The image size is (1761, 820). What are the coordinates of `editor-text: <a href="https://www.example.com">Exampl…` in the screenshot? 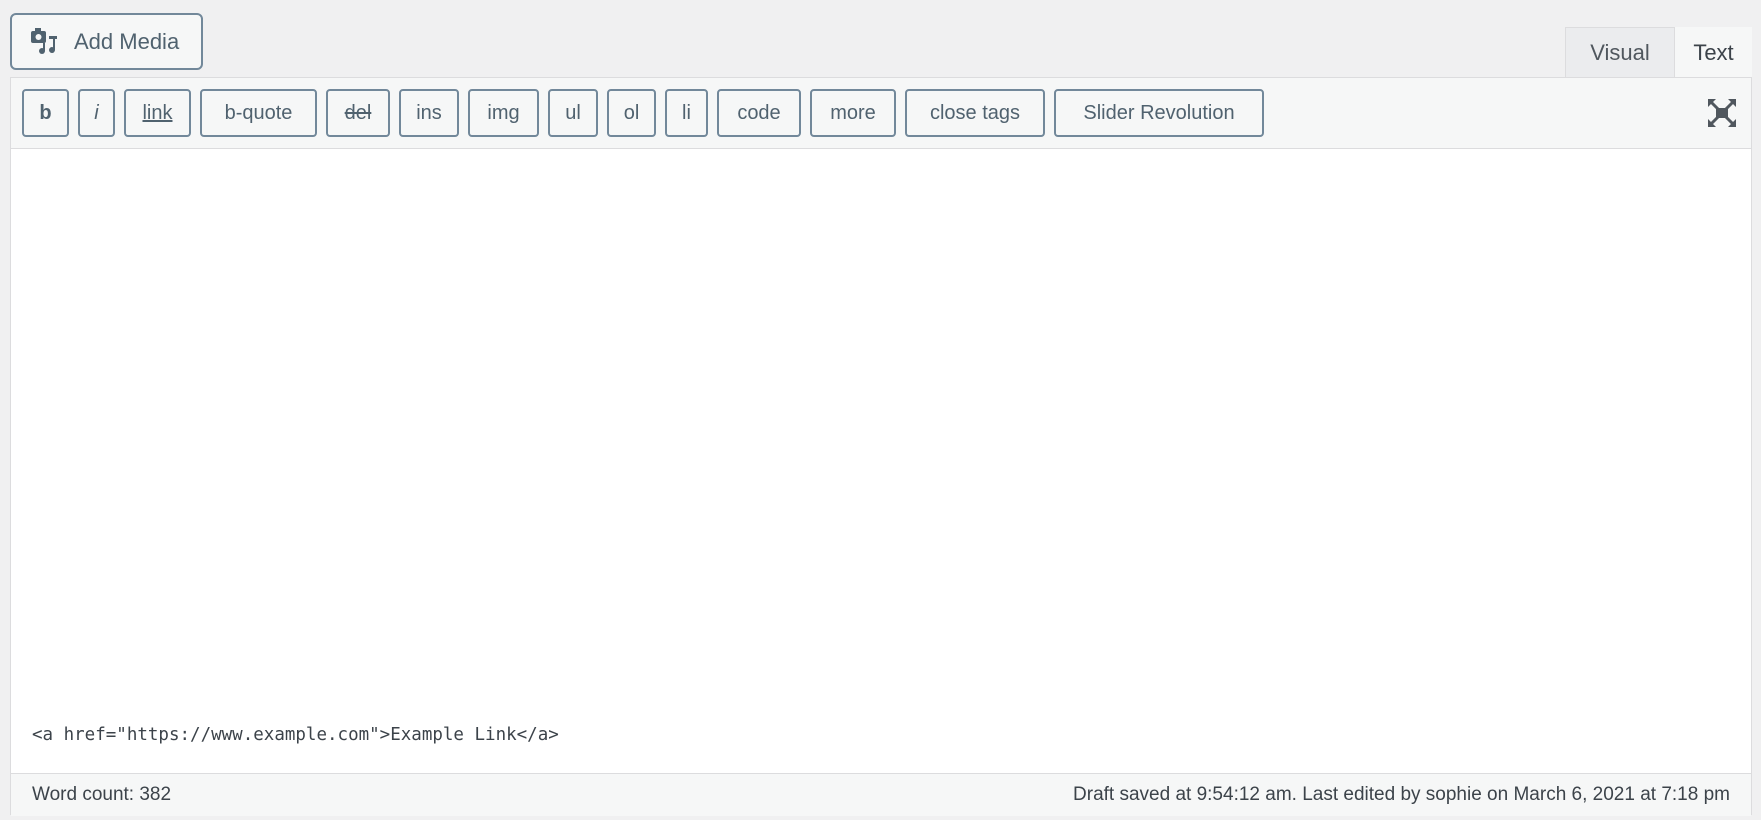 It's located at (295, 735).